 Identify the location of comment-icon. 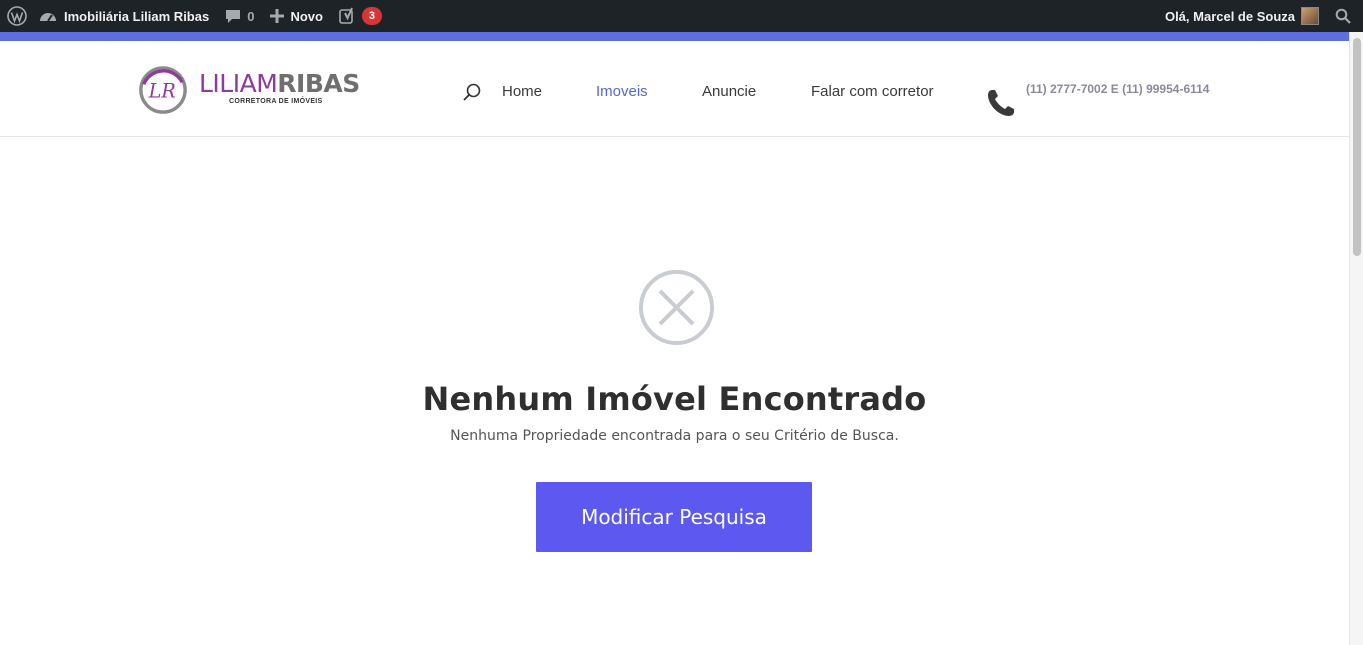
(233, 16).